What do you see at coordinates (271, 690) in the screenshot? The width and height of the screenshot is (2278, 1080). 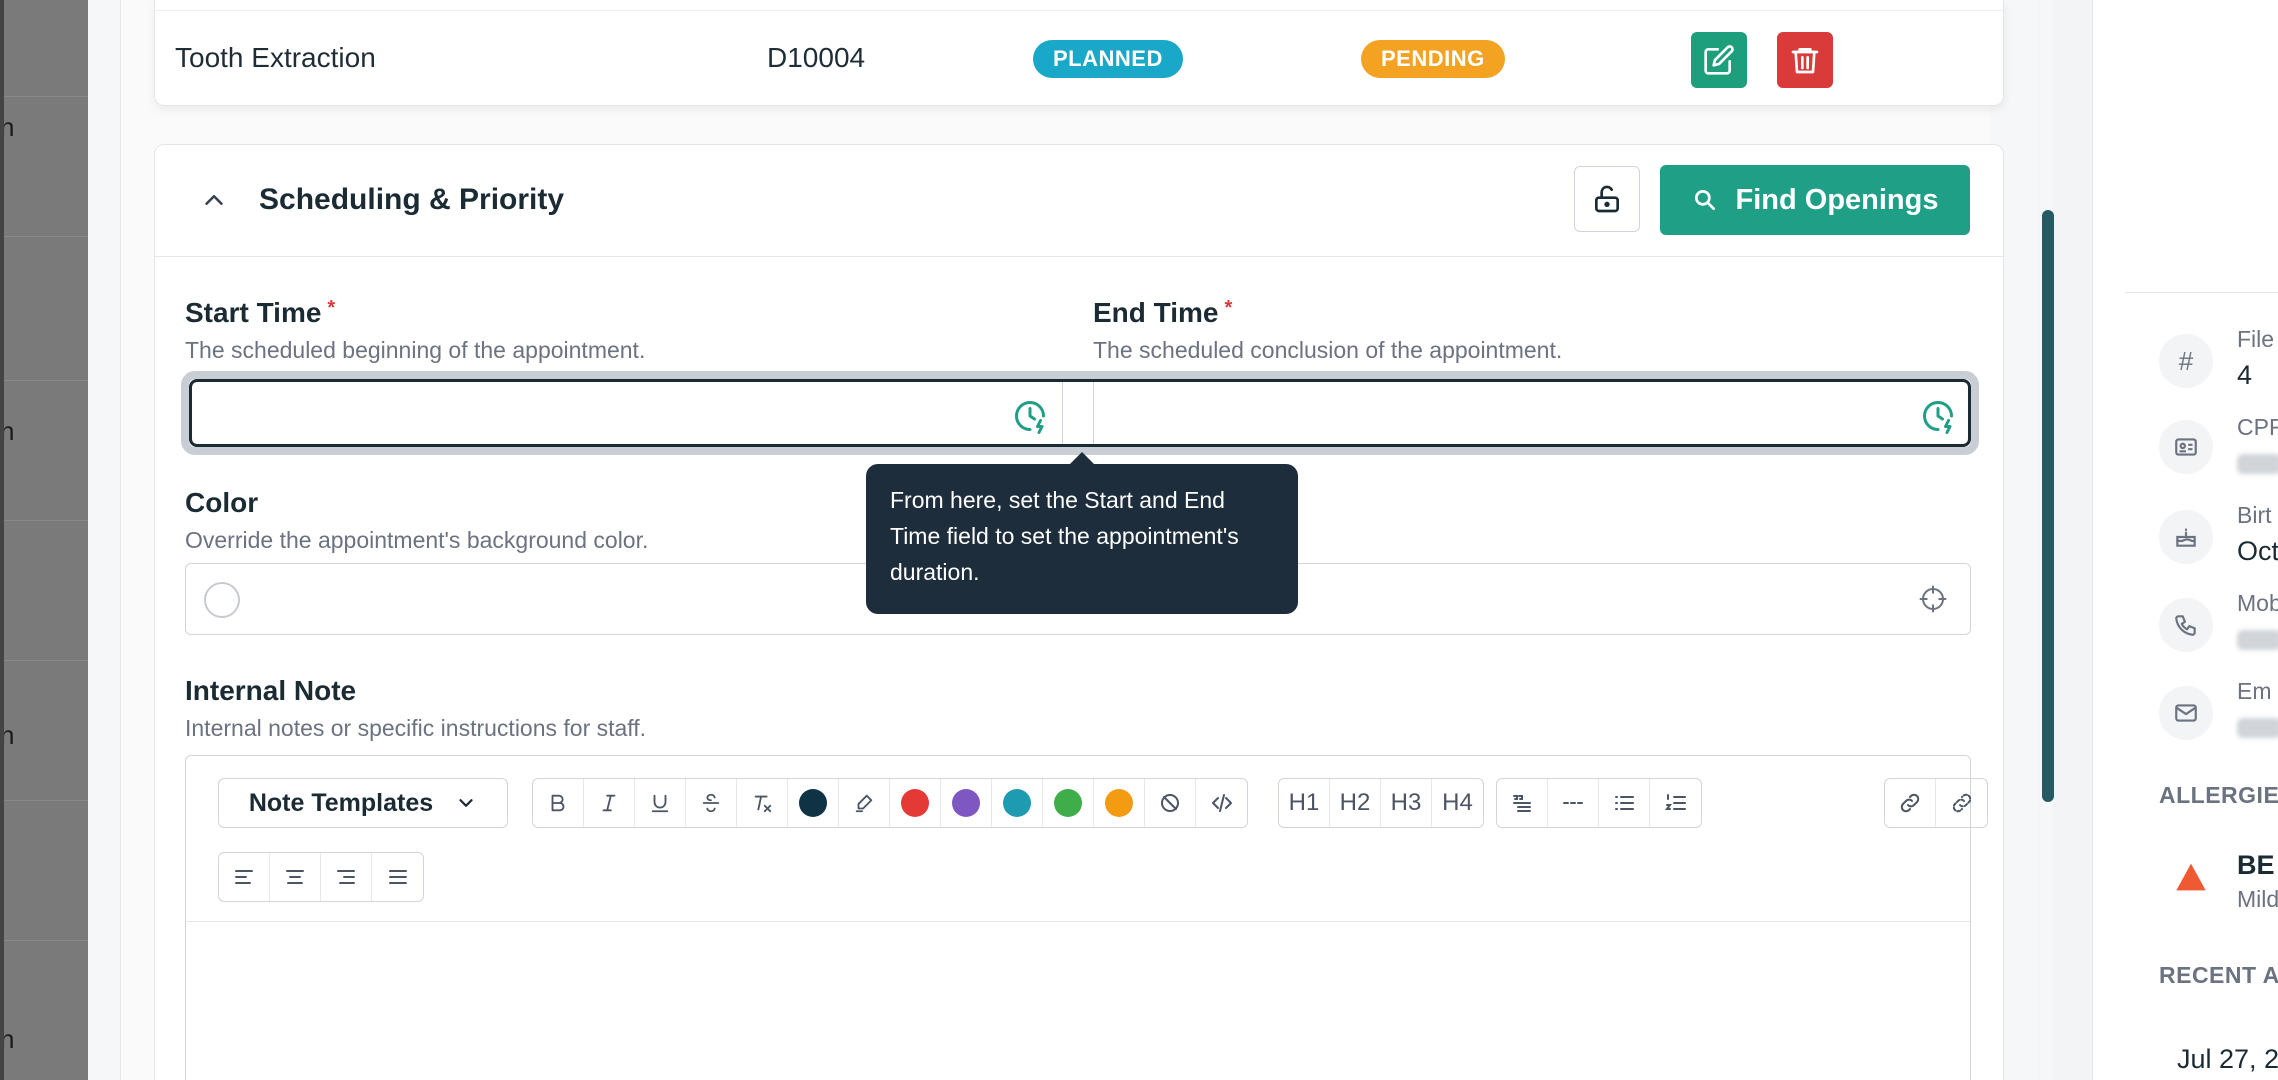 I see `internal-note-label: Internal Note` at bounding box center [271, 690].